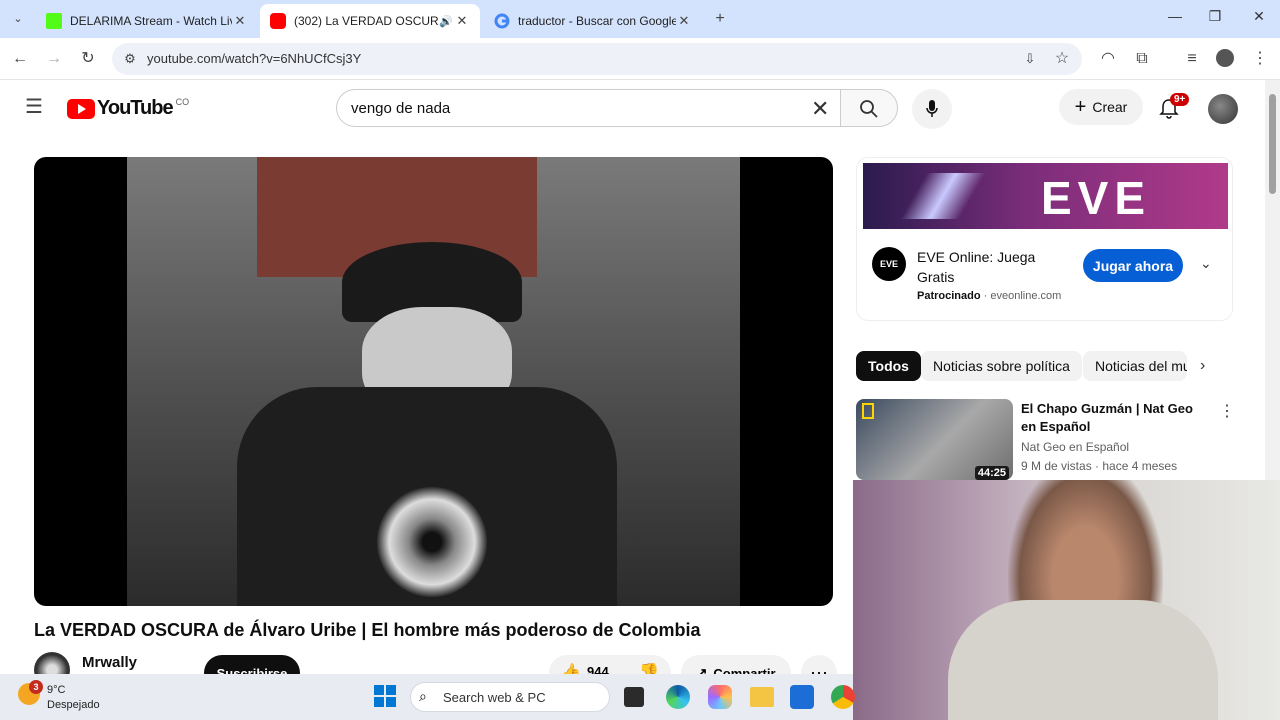 The height and width of the screenshot is (720, 1280). What do you see at coordinates (1080, 106) in the screenshot?
I see `plus-icon: +` at bounding box center [1080, 106].